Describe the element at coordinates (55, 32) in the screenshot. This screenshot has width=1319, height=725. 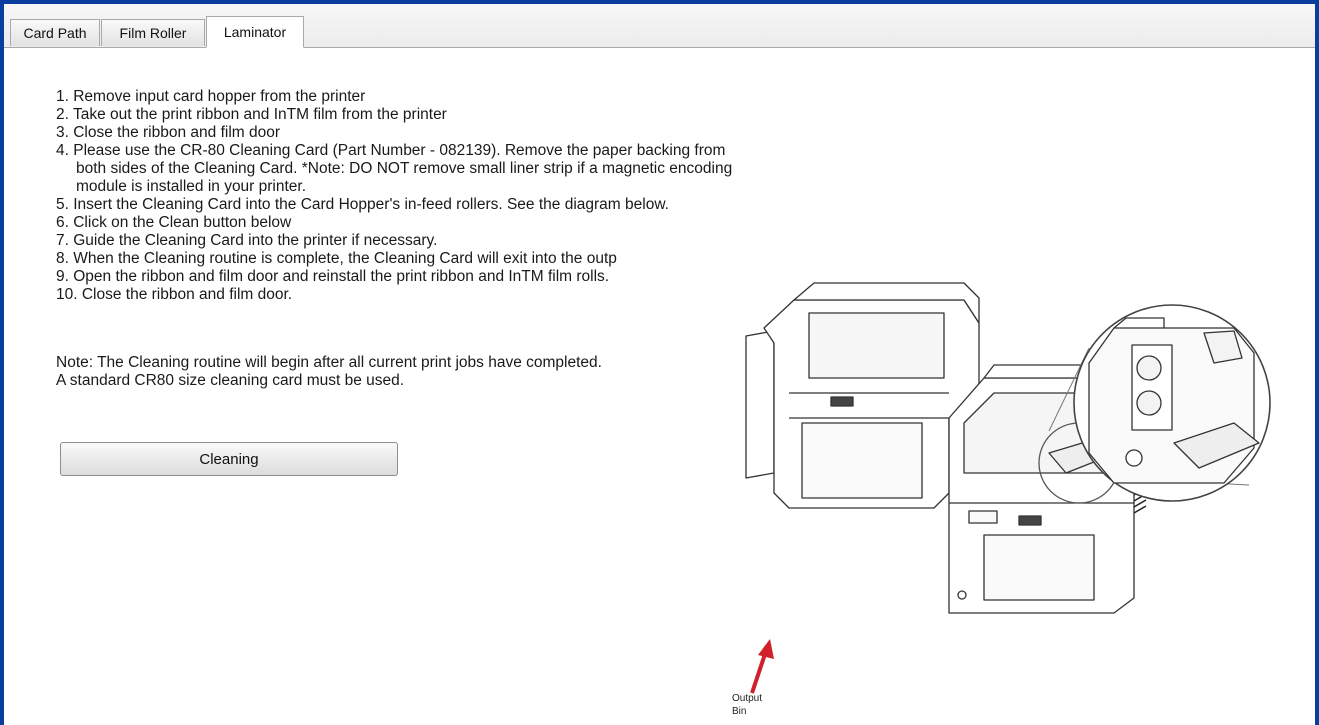
I see `tab-card-path: Card Path` at that location.